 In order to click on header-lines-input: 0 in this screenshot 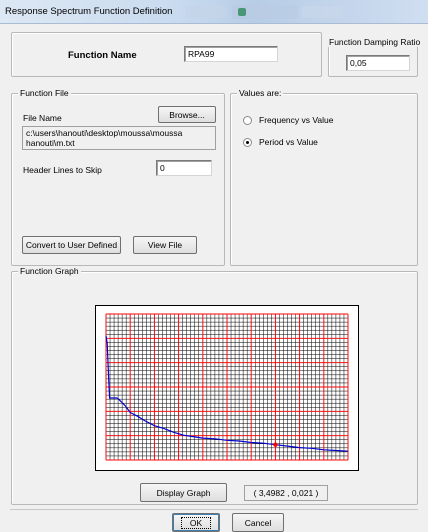, I will do `click(184, 168)`.